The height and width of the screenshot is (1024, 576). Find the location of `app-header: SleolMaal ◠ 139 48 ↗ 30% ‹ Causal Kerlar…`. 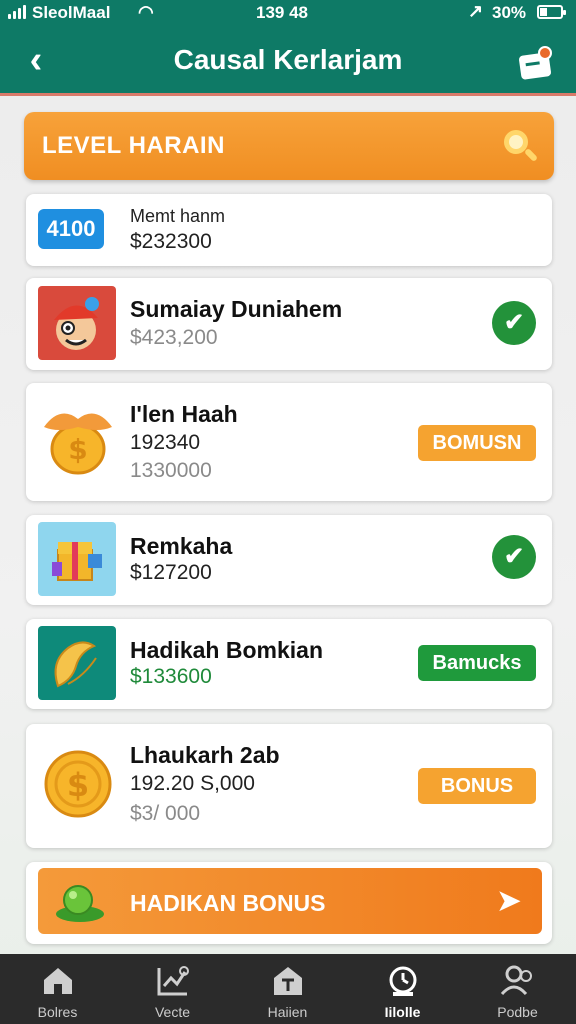

app-header: SleolMaal ◠ 139 48 ↗ 30% ‹ Causal Kerlar… is located at coordinates (288, 48).